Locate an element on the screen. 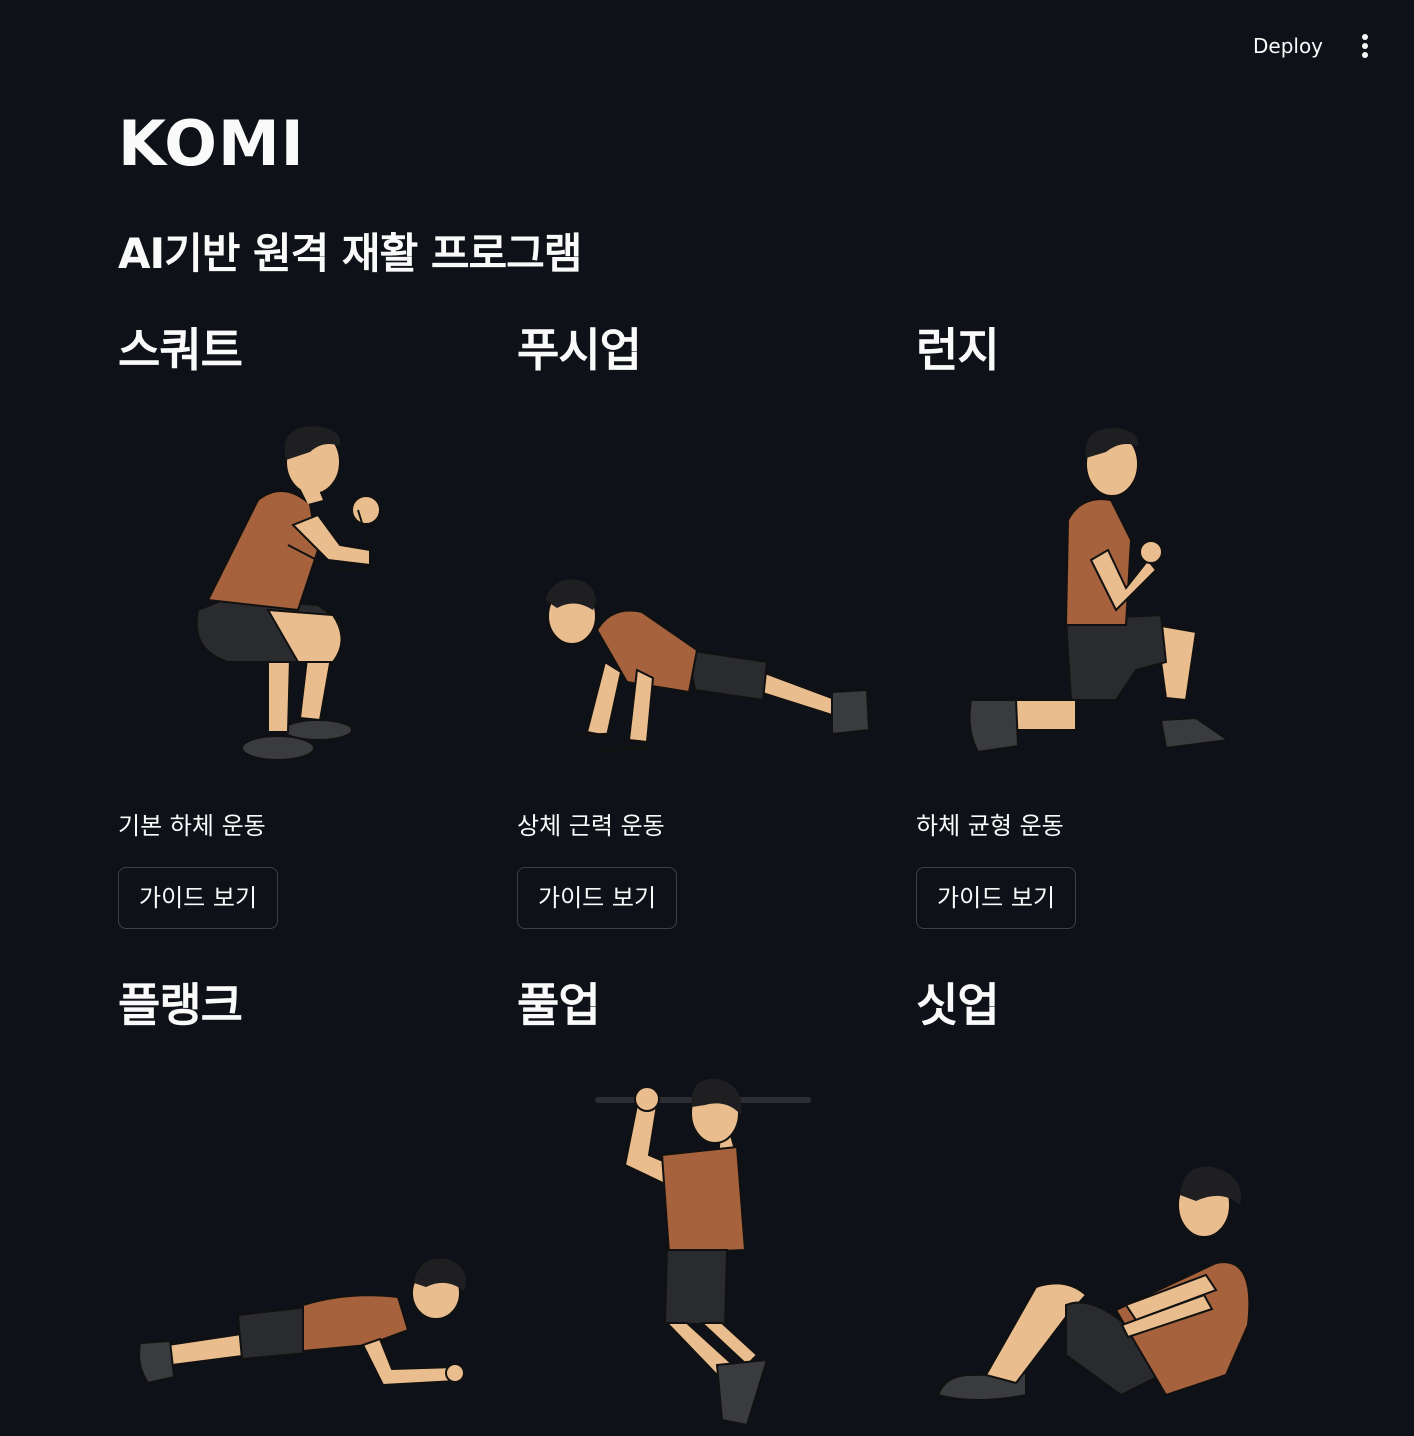 The height and width of the screenshot is (1436, 1414). exercise-description: 상체 근력 운동 is located at coordinates (591, 826).